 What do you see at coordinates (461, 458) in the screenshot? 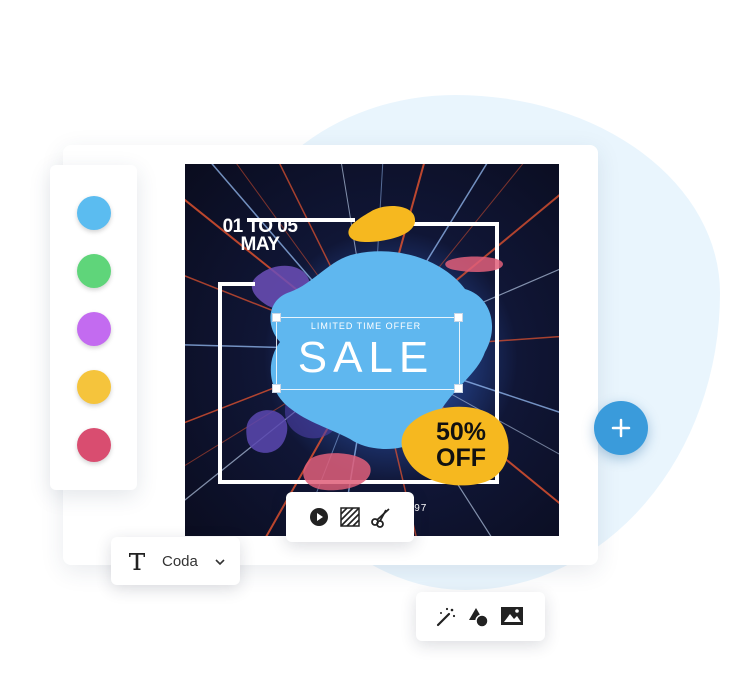
I see `discount-line-2: OFF` at bounding box center [461, 458].